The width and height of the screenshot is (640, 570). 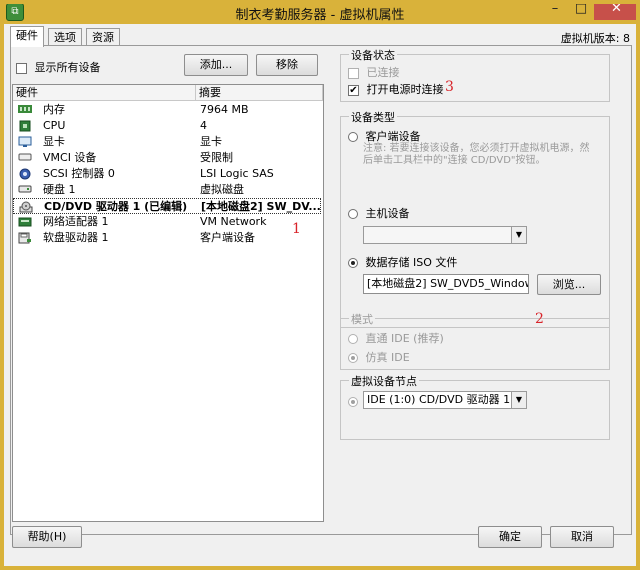 I want to click on hardware-name: 显卡, so click(x=54, y=141).